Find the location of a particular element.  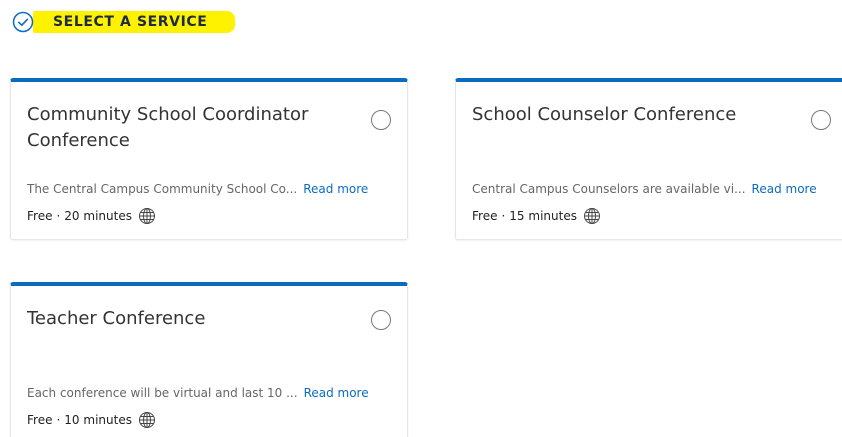

service-title: Community School Coordinator Conference is located at coordinates (168, 127).